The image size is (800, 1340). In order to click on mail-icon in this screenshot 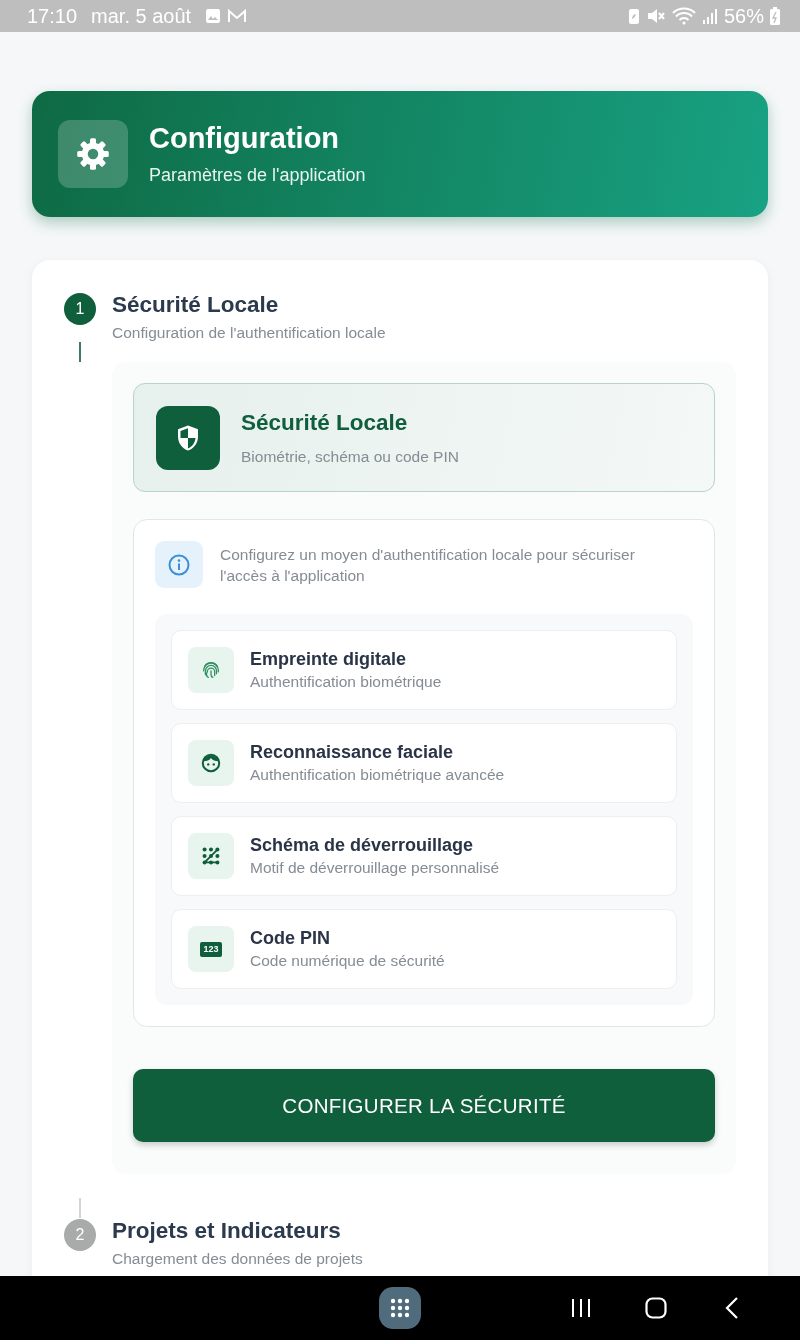, I will do `click(237, 16)`.